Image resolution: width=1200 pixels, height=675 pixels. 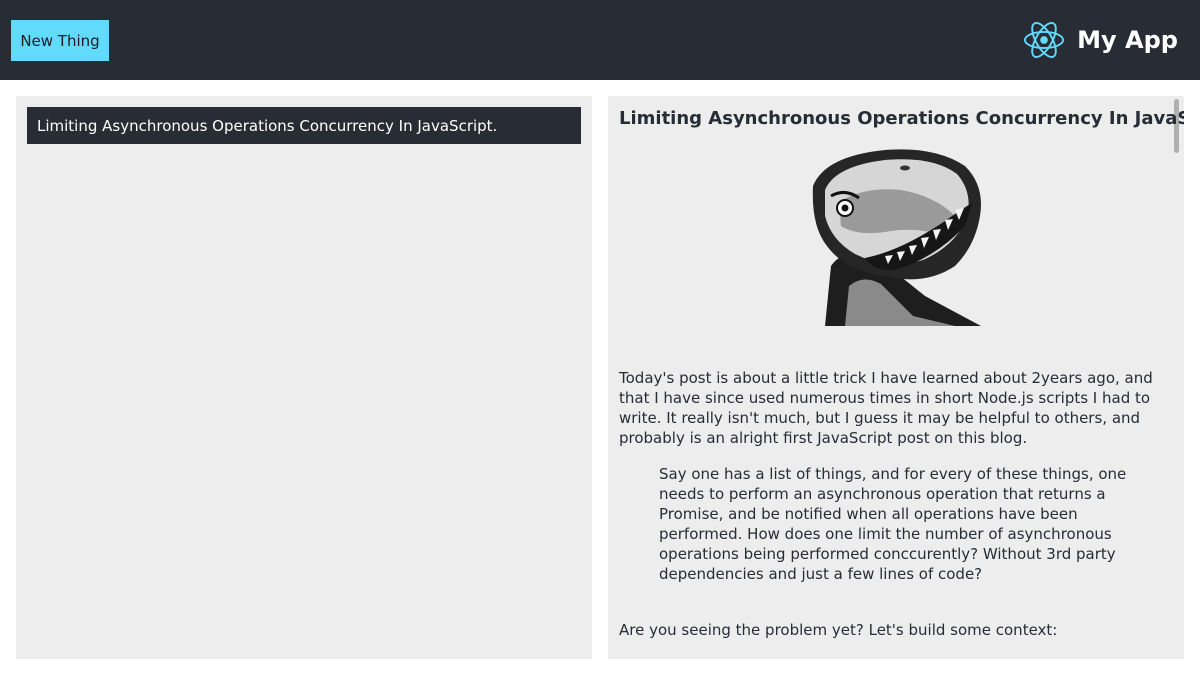 What do you see at coordinates (1044, 40) in the screenshot?
I see `react-atom-icon` at bounding box center [1044, 40].